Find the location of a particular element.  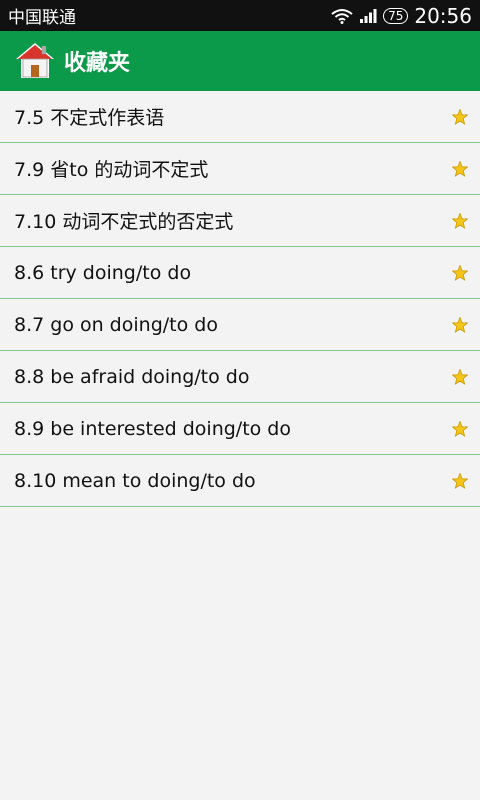

list-item-label: 8.8 be afraid doing/to do is located at coordinates (132, 376).